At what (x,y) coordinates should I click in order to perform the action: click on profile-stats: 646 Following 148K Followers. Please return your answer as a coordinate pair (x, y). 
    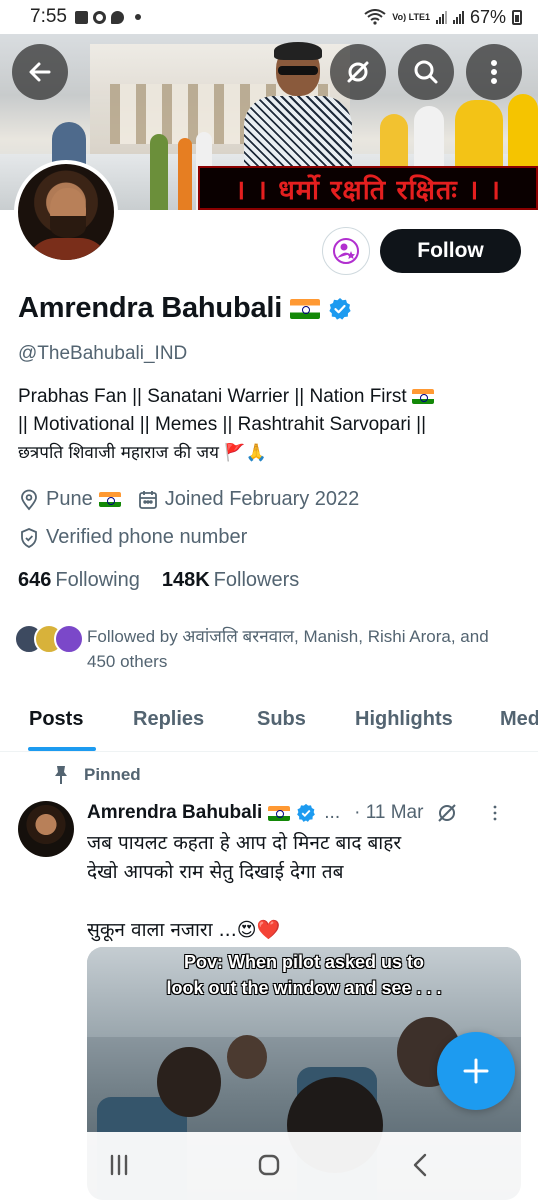
    Looking at the image, I should click on (158, 580).